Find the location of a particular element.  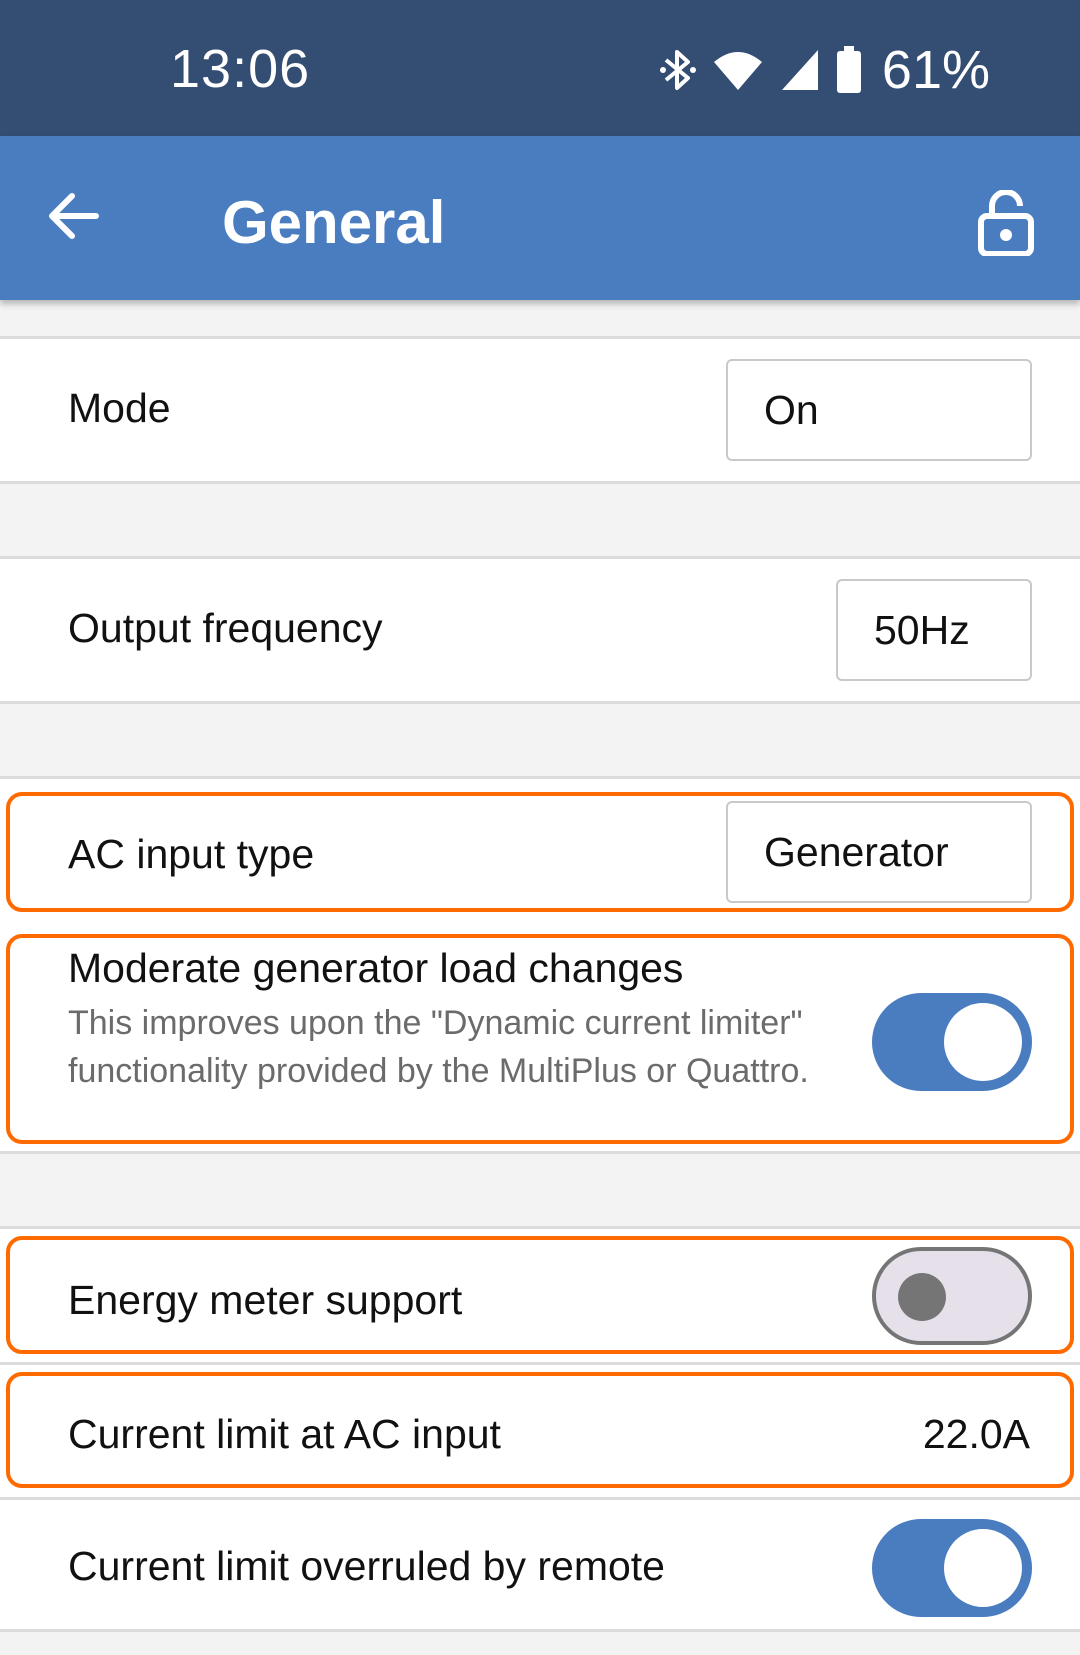

page-title: General is located at coordinates (334, 222).